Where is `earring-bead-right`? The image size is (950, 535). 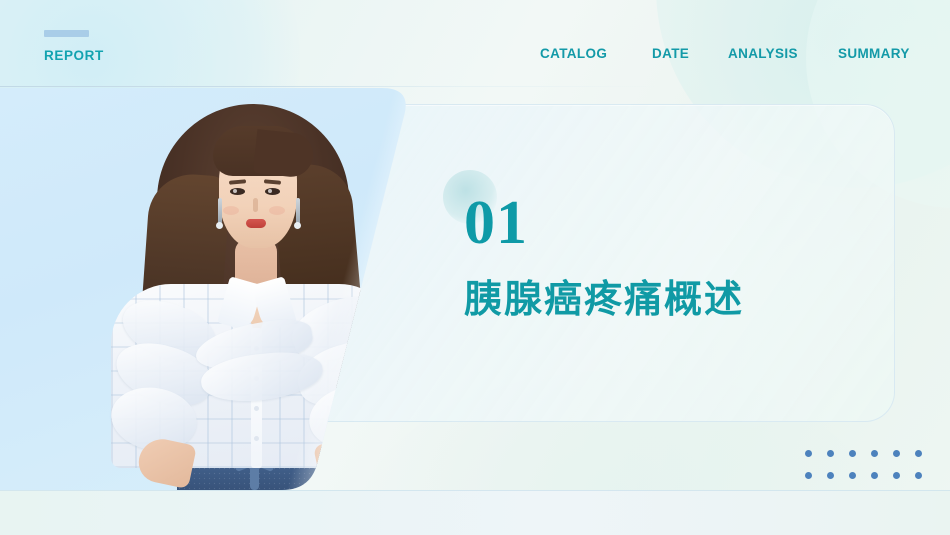 earring-bead-right is located at coordinates (297, 225).